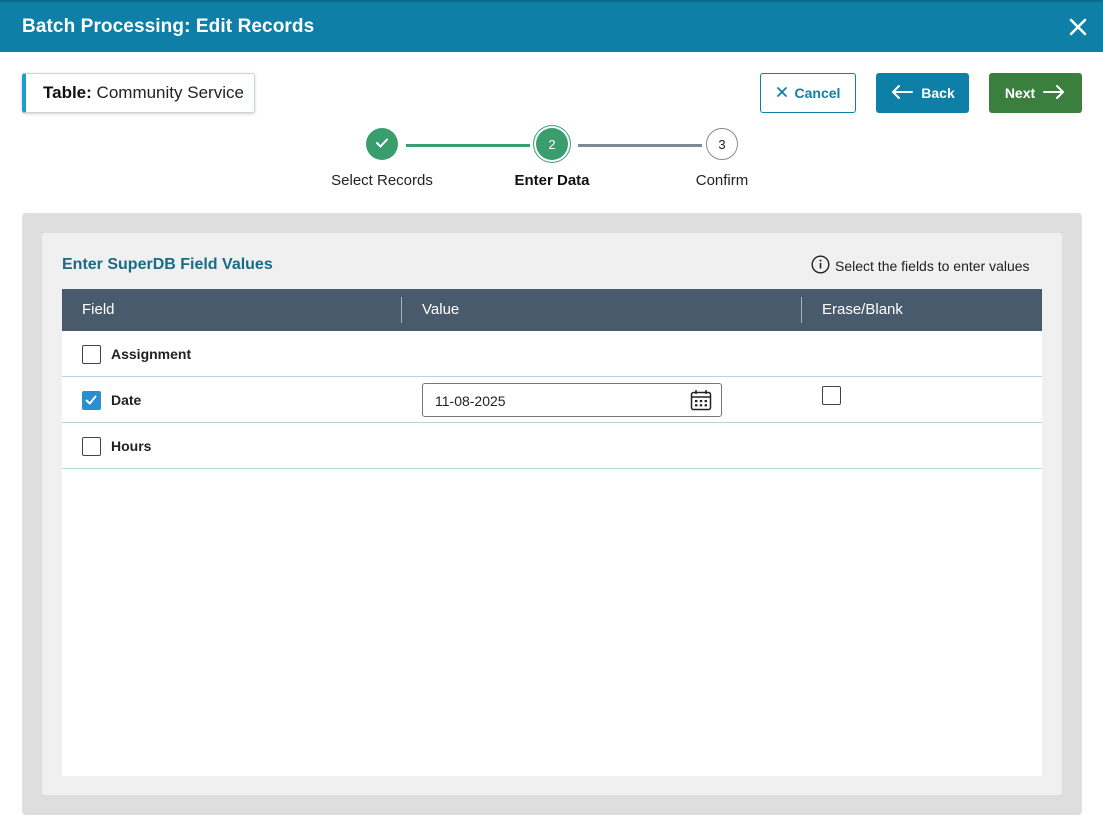 Image resolution: width=1103 pixels, height=828 pixels. What do you see at coordinates (98, 309) in the screenshot?
I see `column-header-field: Field` at bounding box center [98, 309].